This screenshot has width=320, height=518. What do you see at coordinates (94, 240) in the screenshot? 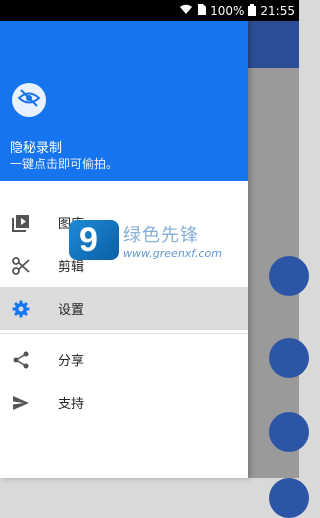
I see `watermark-logo: 9` at bounding box center [94, 240].